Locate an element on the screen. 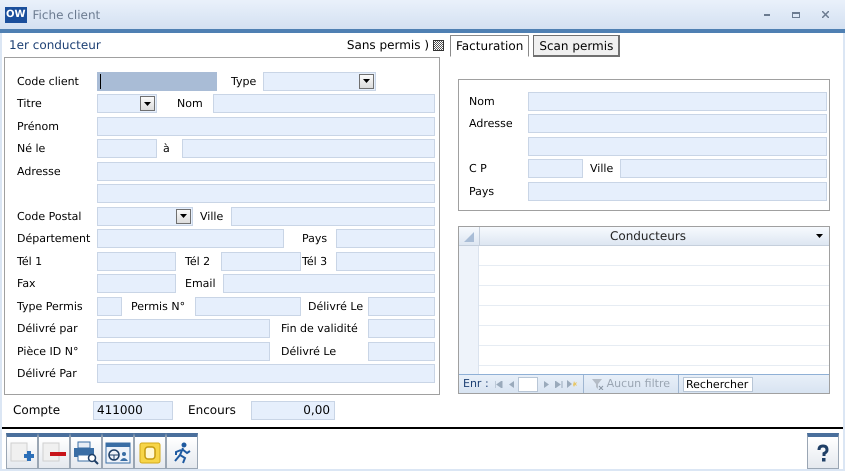 Image resolution: width=845 pixels, height=471 pixels. exit-button is located at coordinates (182, 451).